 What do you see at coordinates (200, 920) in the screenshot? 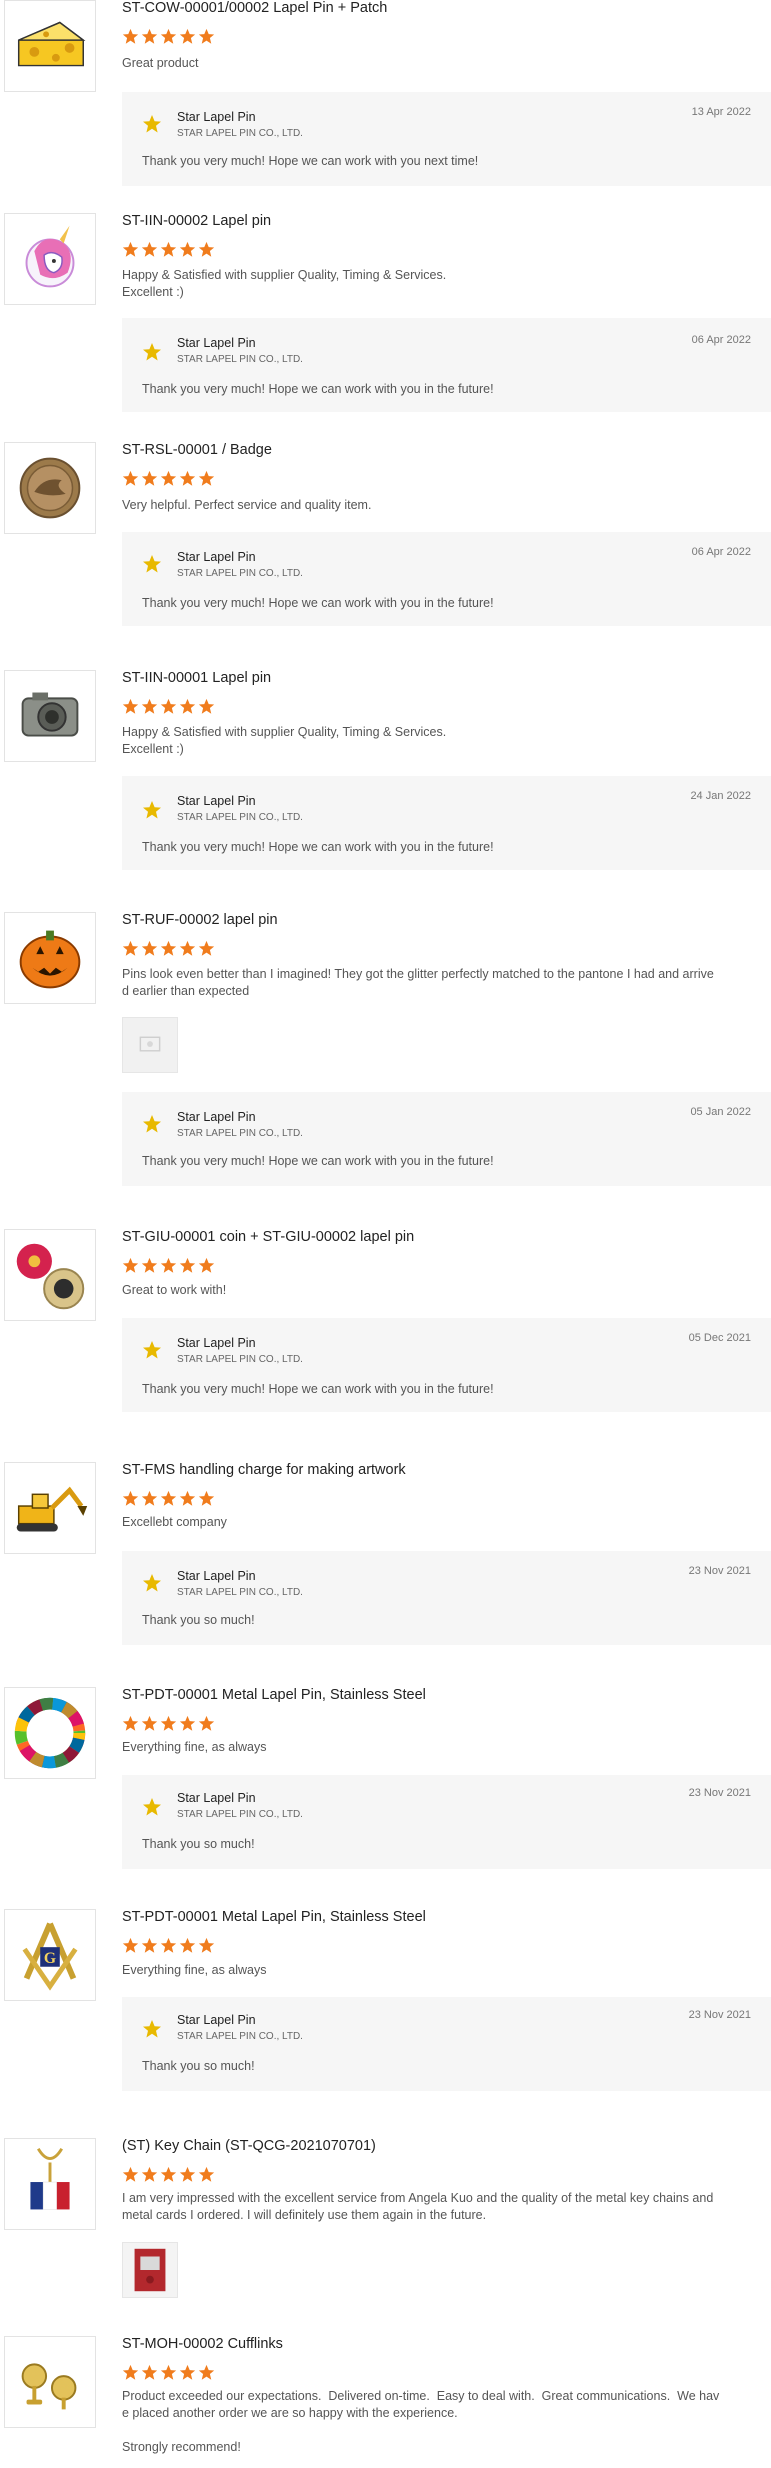
I see `product-title: ST-RUF-00002 lapel pin` at bounding box center [200, 920].